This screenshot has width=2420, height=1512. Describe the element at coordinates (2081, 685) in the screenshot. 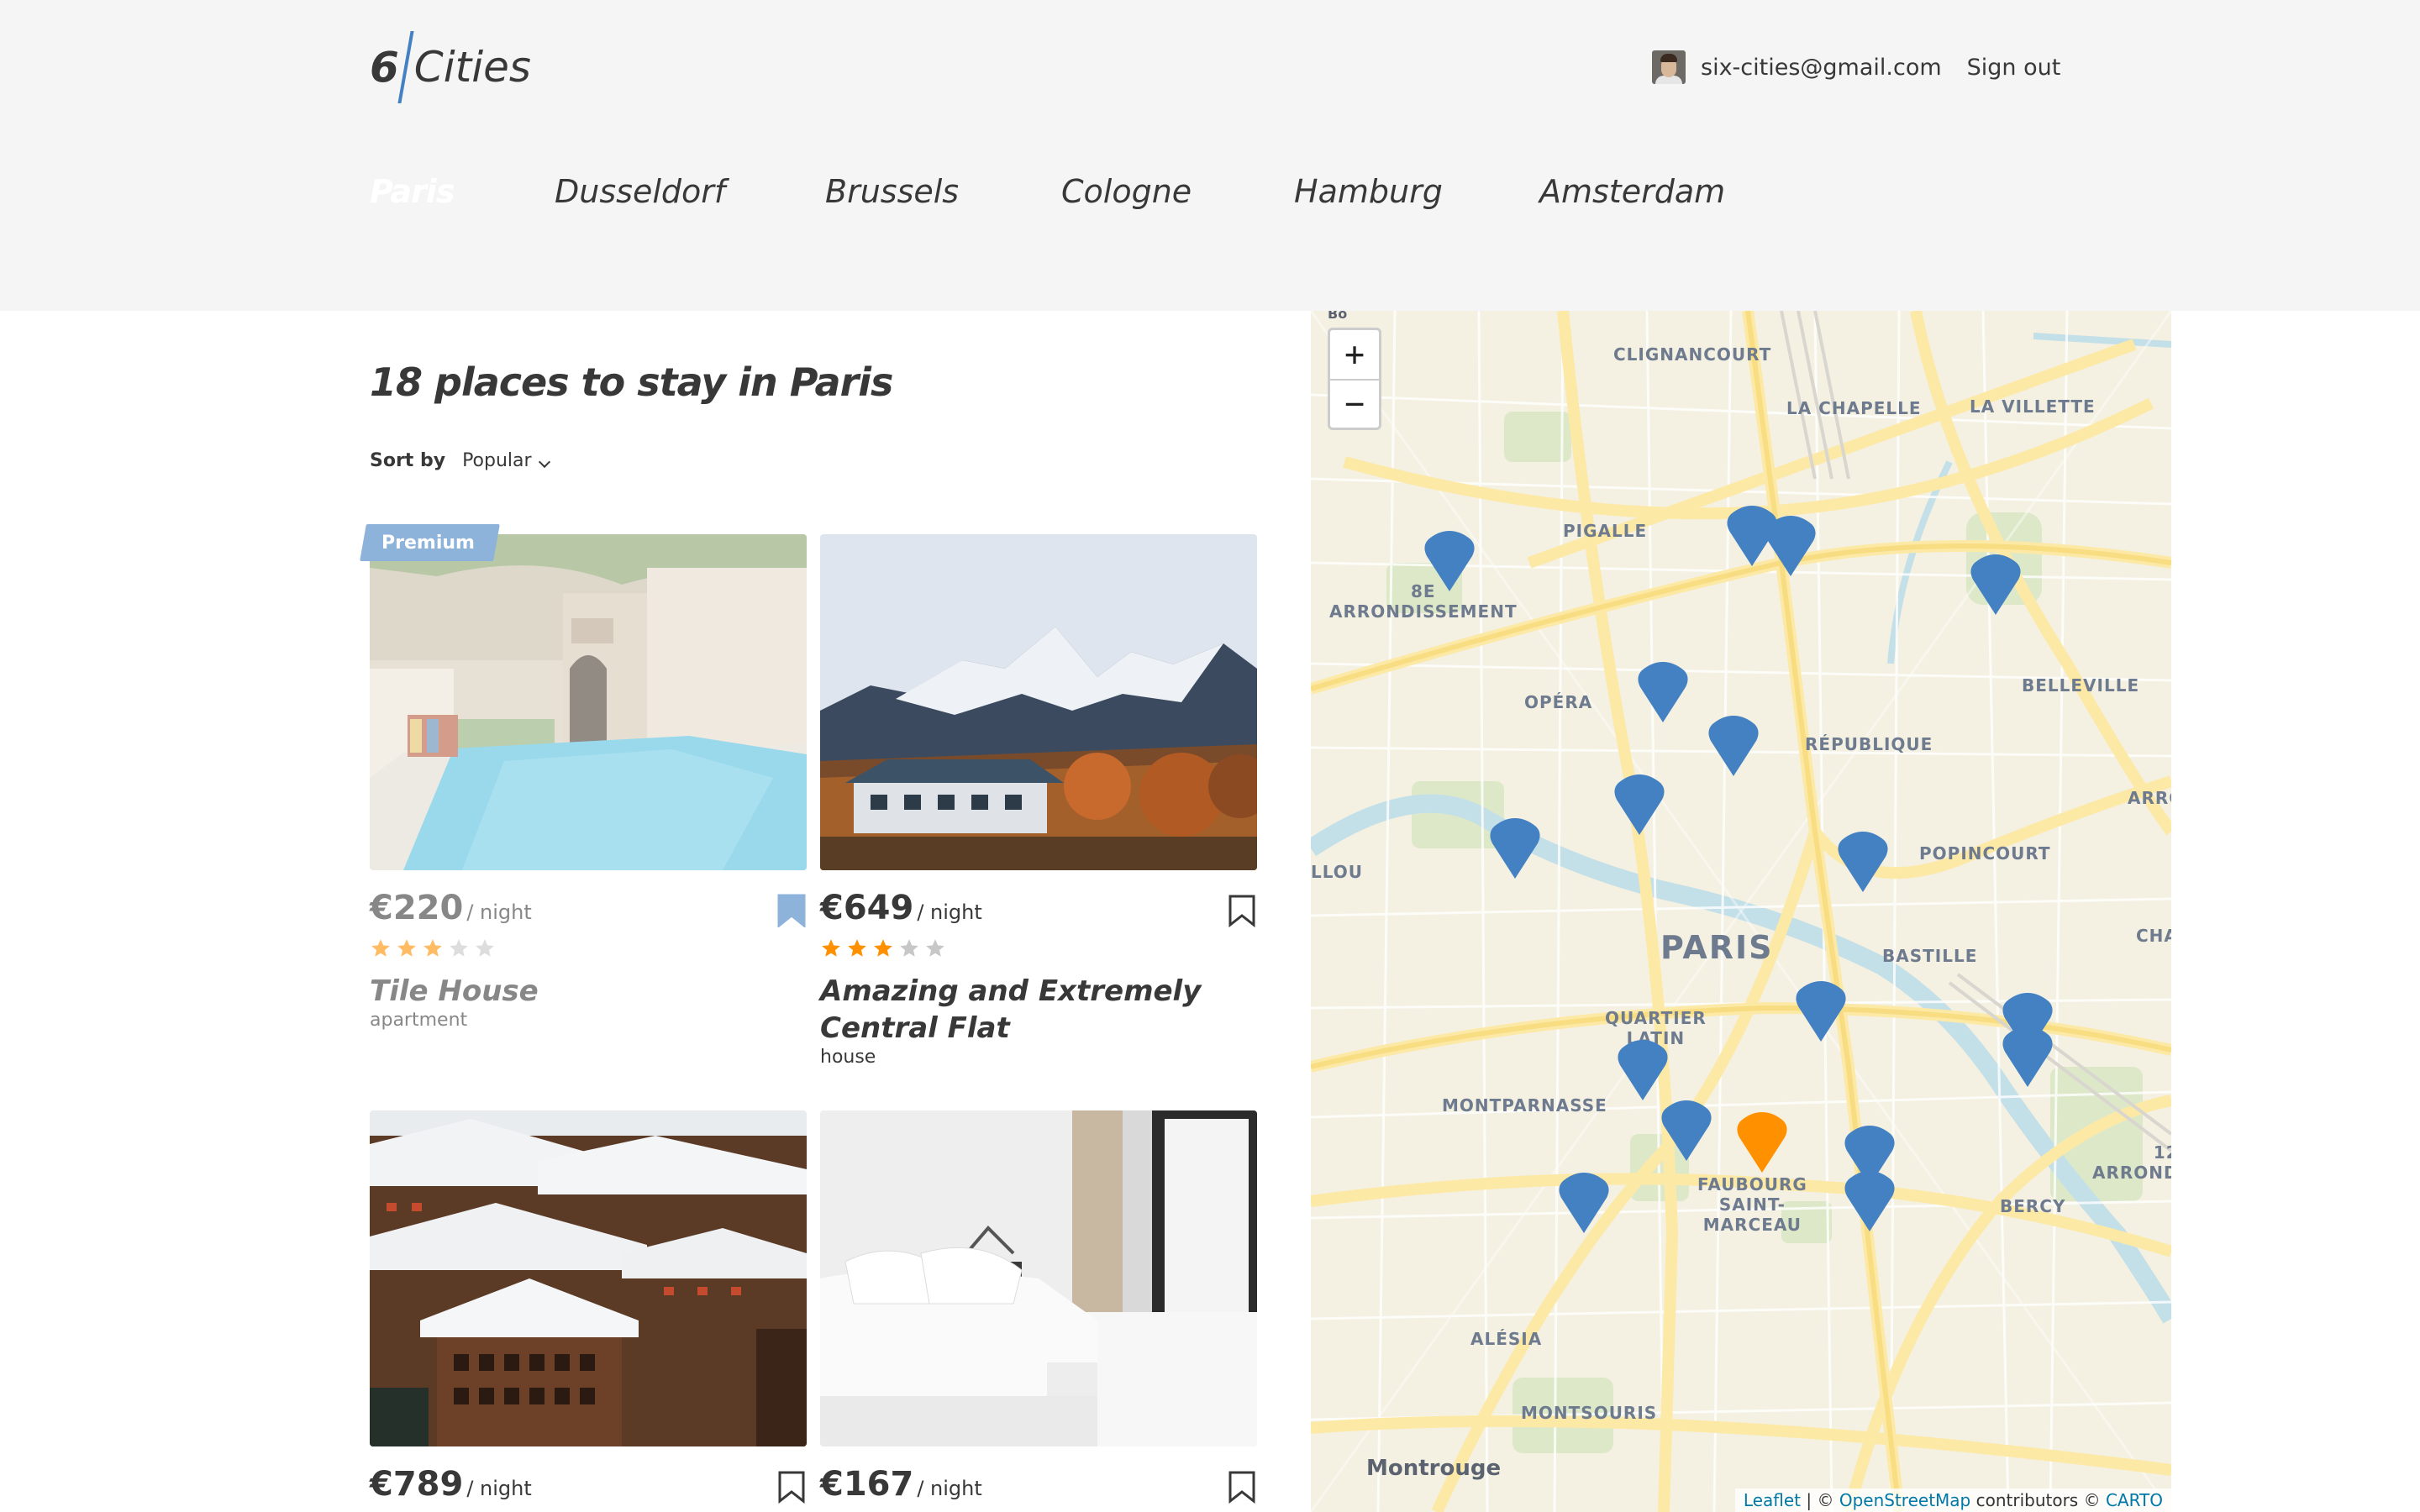

I see `map-label: BELLEVILLE` at that location.